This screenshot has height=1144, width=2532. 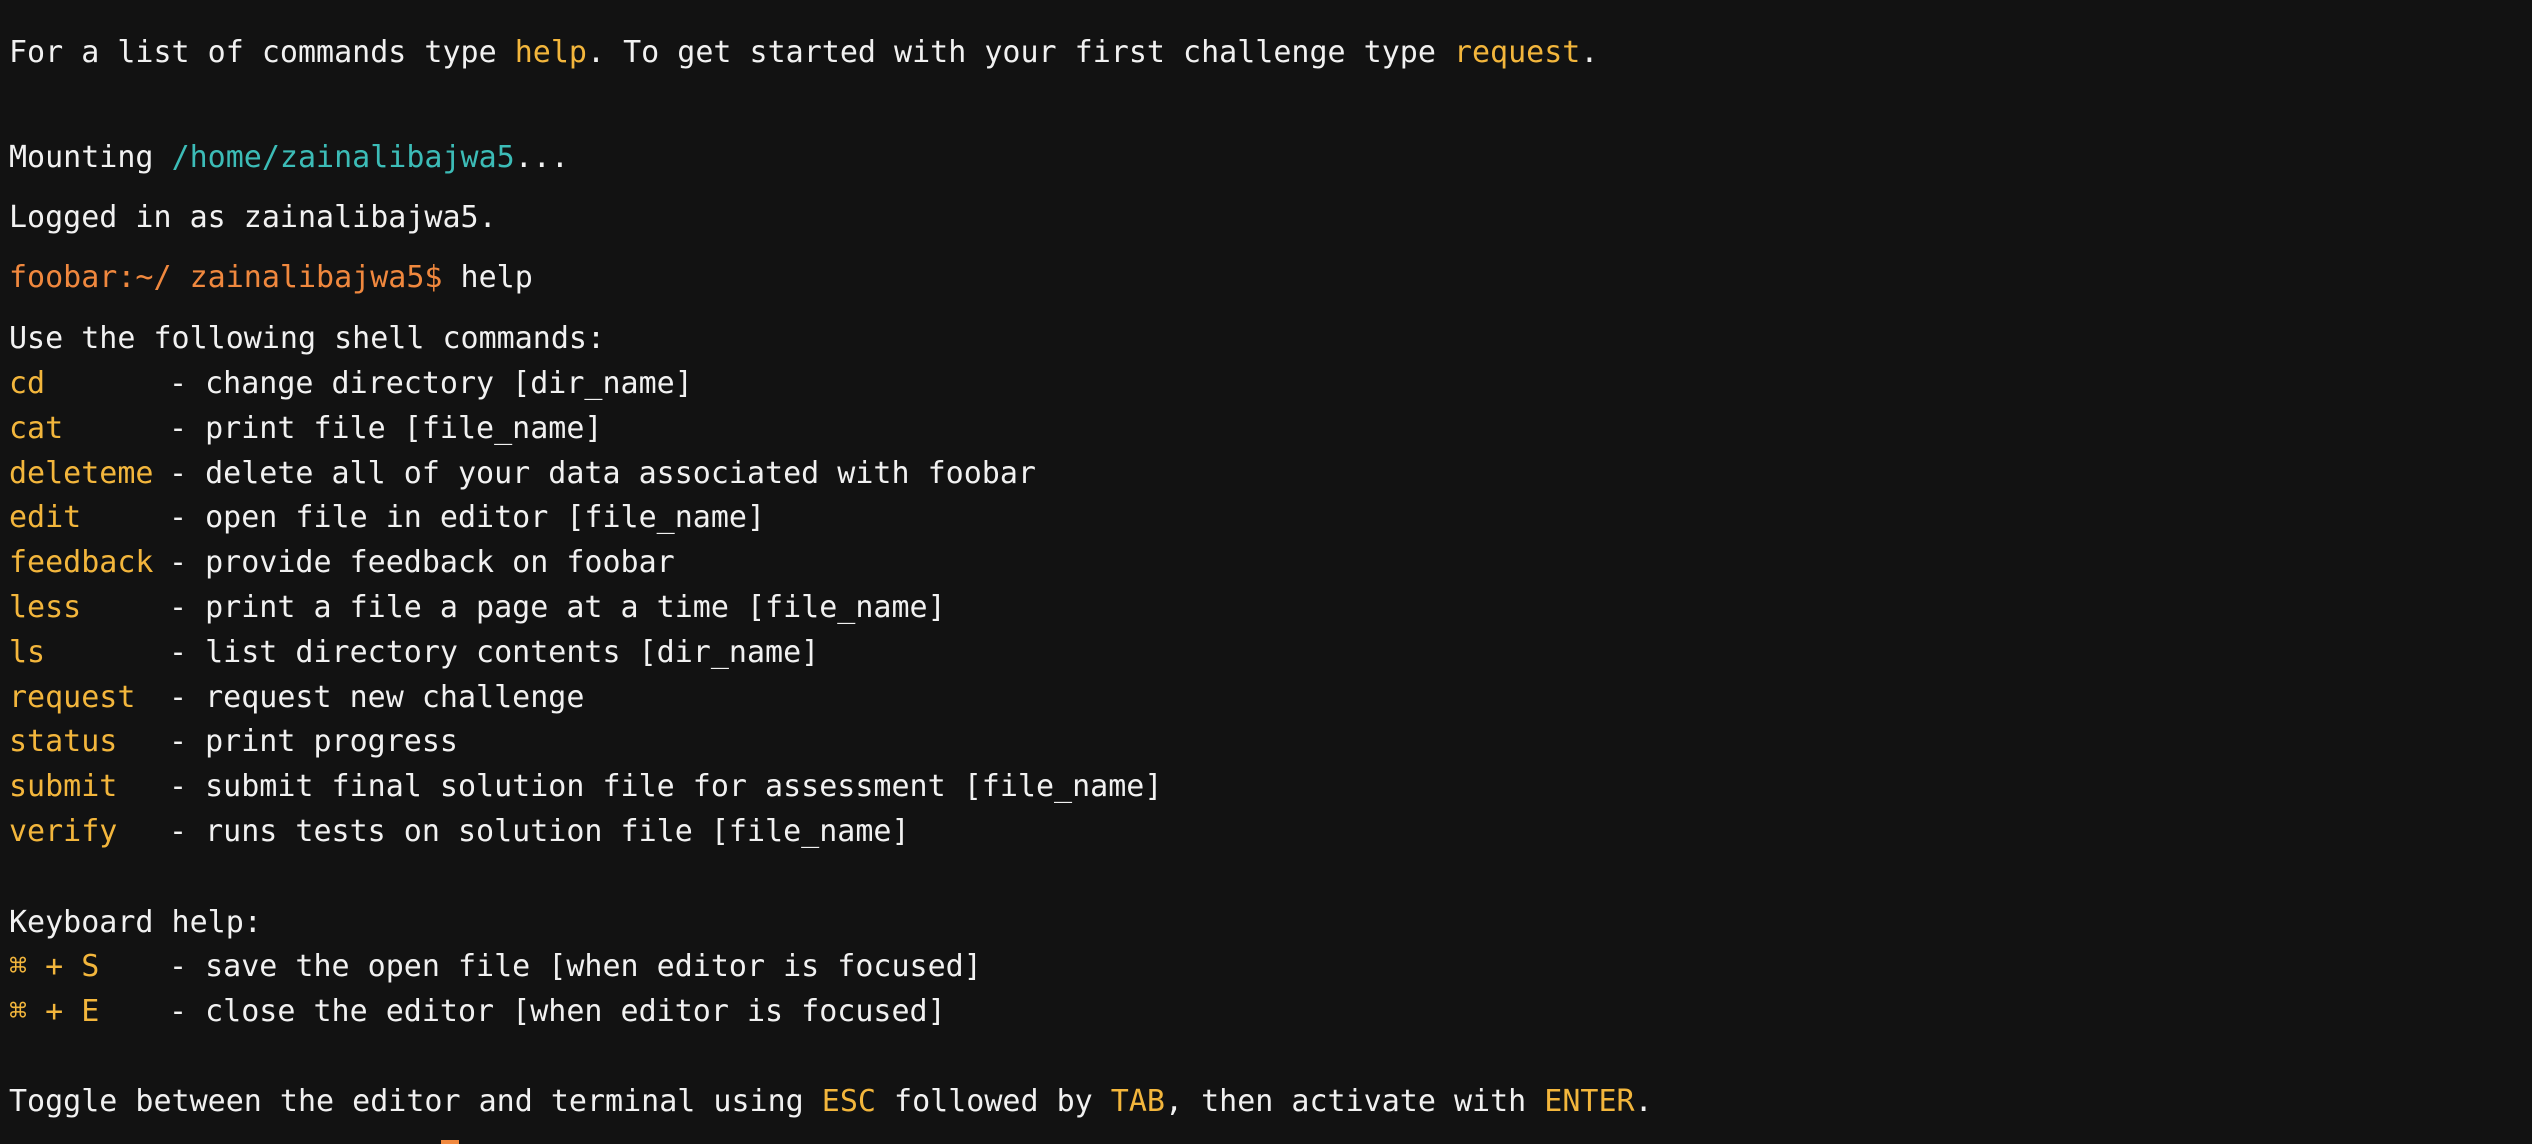 What do you see at coordinates (63, 787) in the screenshot?
I see `command-name: submit` at bounding box center [63, 787].